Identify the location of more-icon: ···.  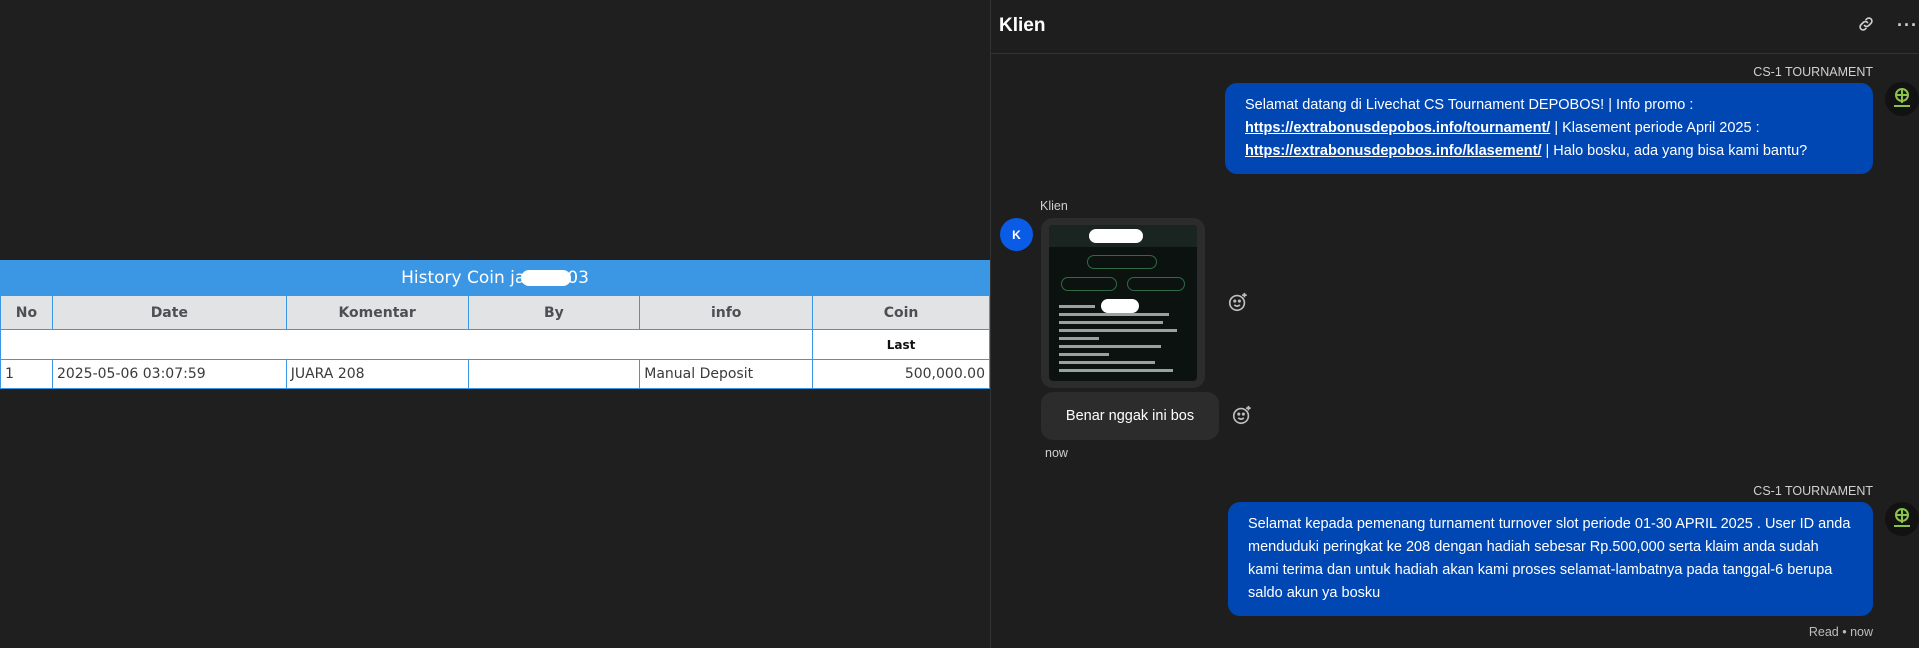
(1907, 25).